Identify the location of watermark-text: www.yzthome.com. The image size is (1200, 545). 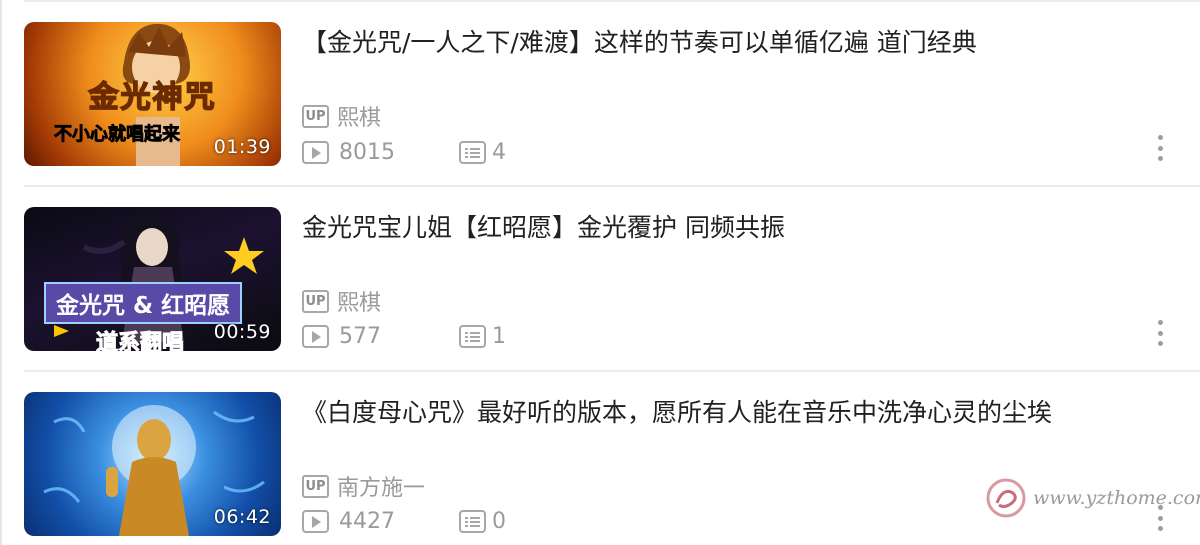
(1116, 498).